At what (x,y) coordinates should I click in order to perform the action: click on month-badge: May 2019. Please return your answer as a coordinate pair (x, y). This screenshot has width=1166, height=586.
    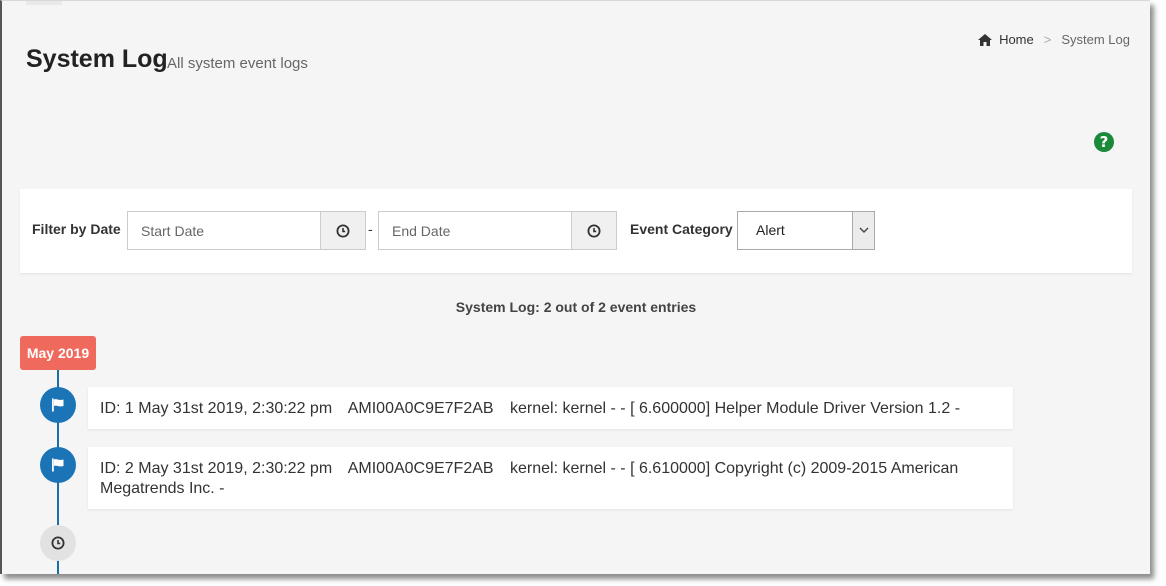
    Looking at the image, I should click on (58, 353).